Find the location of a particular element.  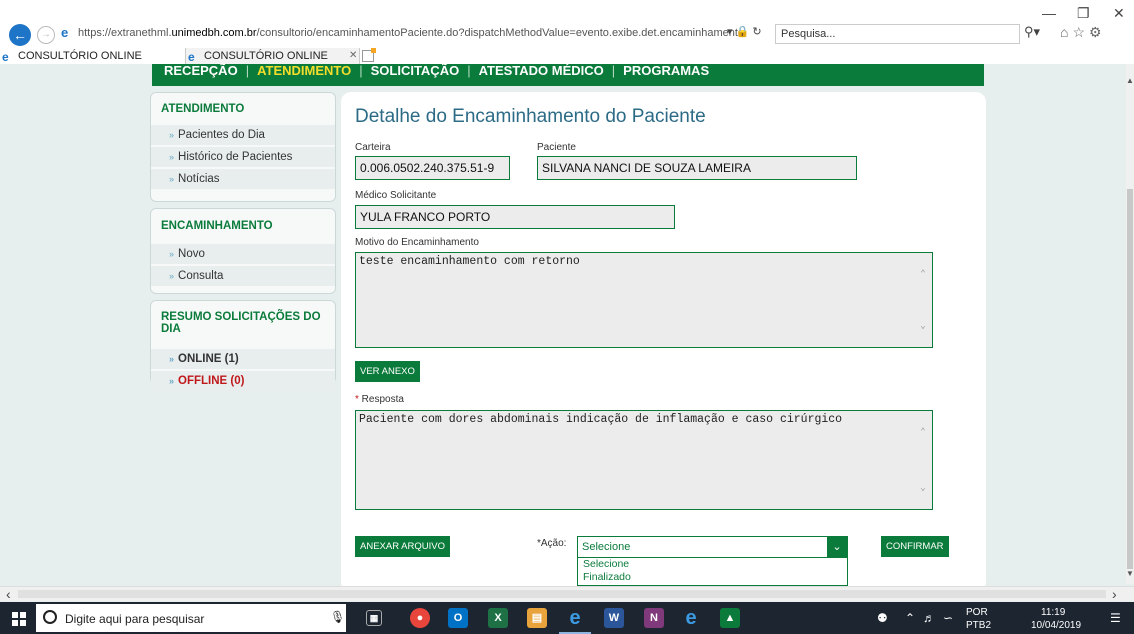

ie-tab-icon: e is located at coordinates (5, 57).